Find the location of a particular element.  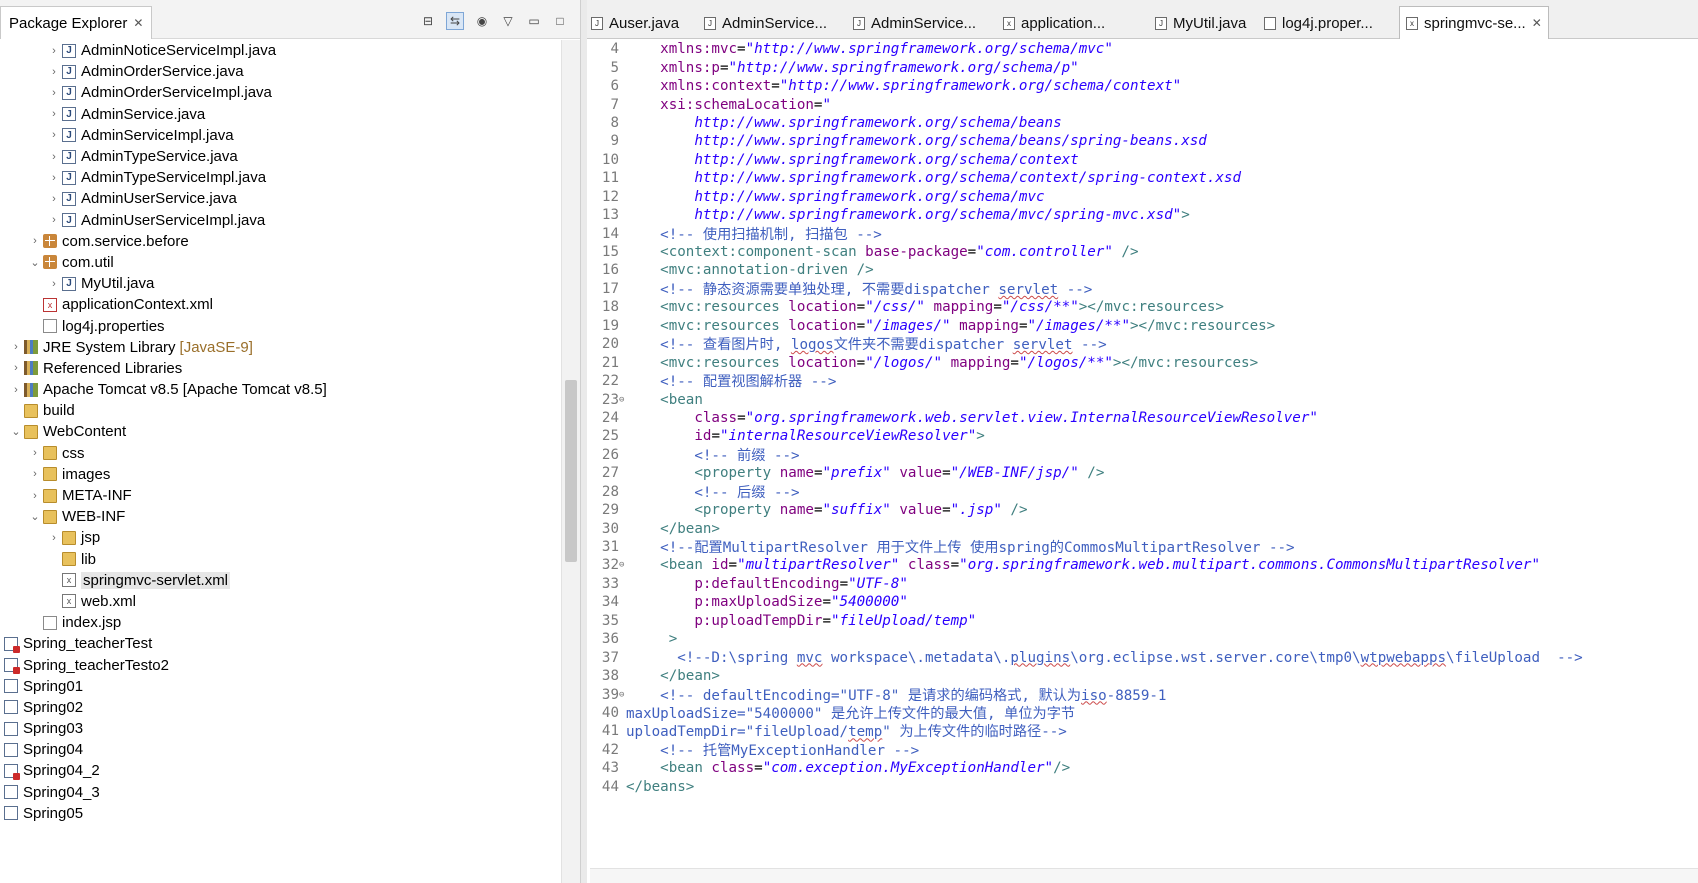

tree-item: › AdminTypeServiceImpl.java is located at coordinates (280, 177).